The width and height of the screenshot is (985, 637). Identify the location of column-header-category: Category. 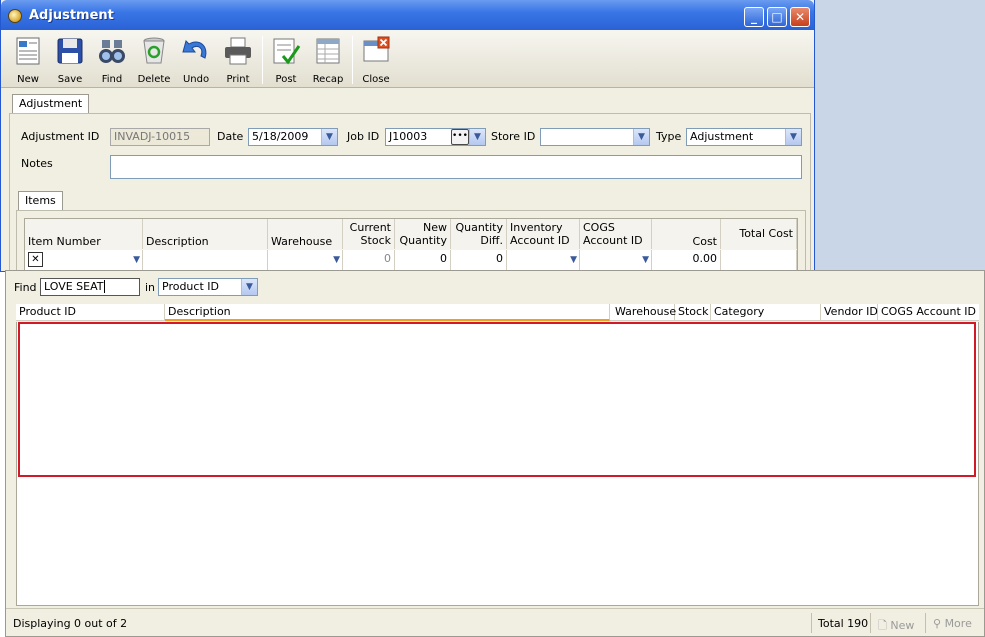
(766, 312).